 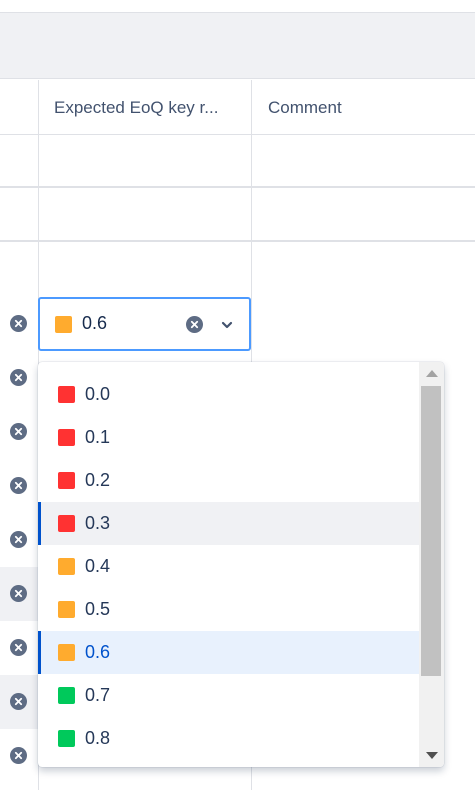 What do you see at coordinates (98, 652) in the screenshot?
I see `option-label: 0.6` at bounding box center [98, 652].